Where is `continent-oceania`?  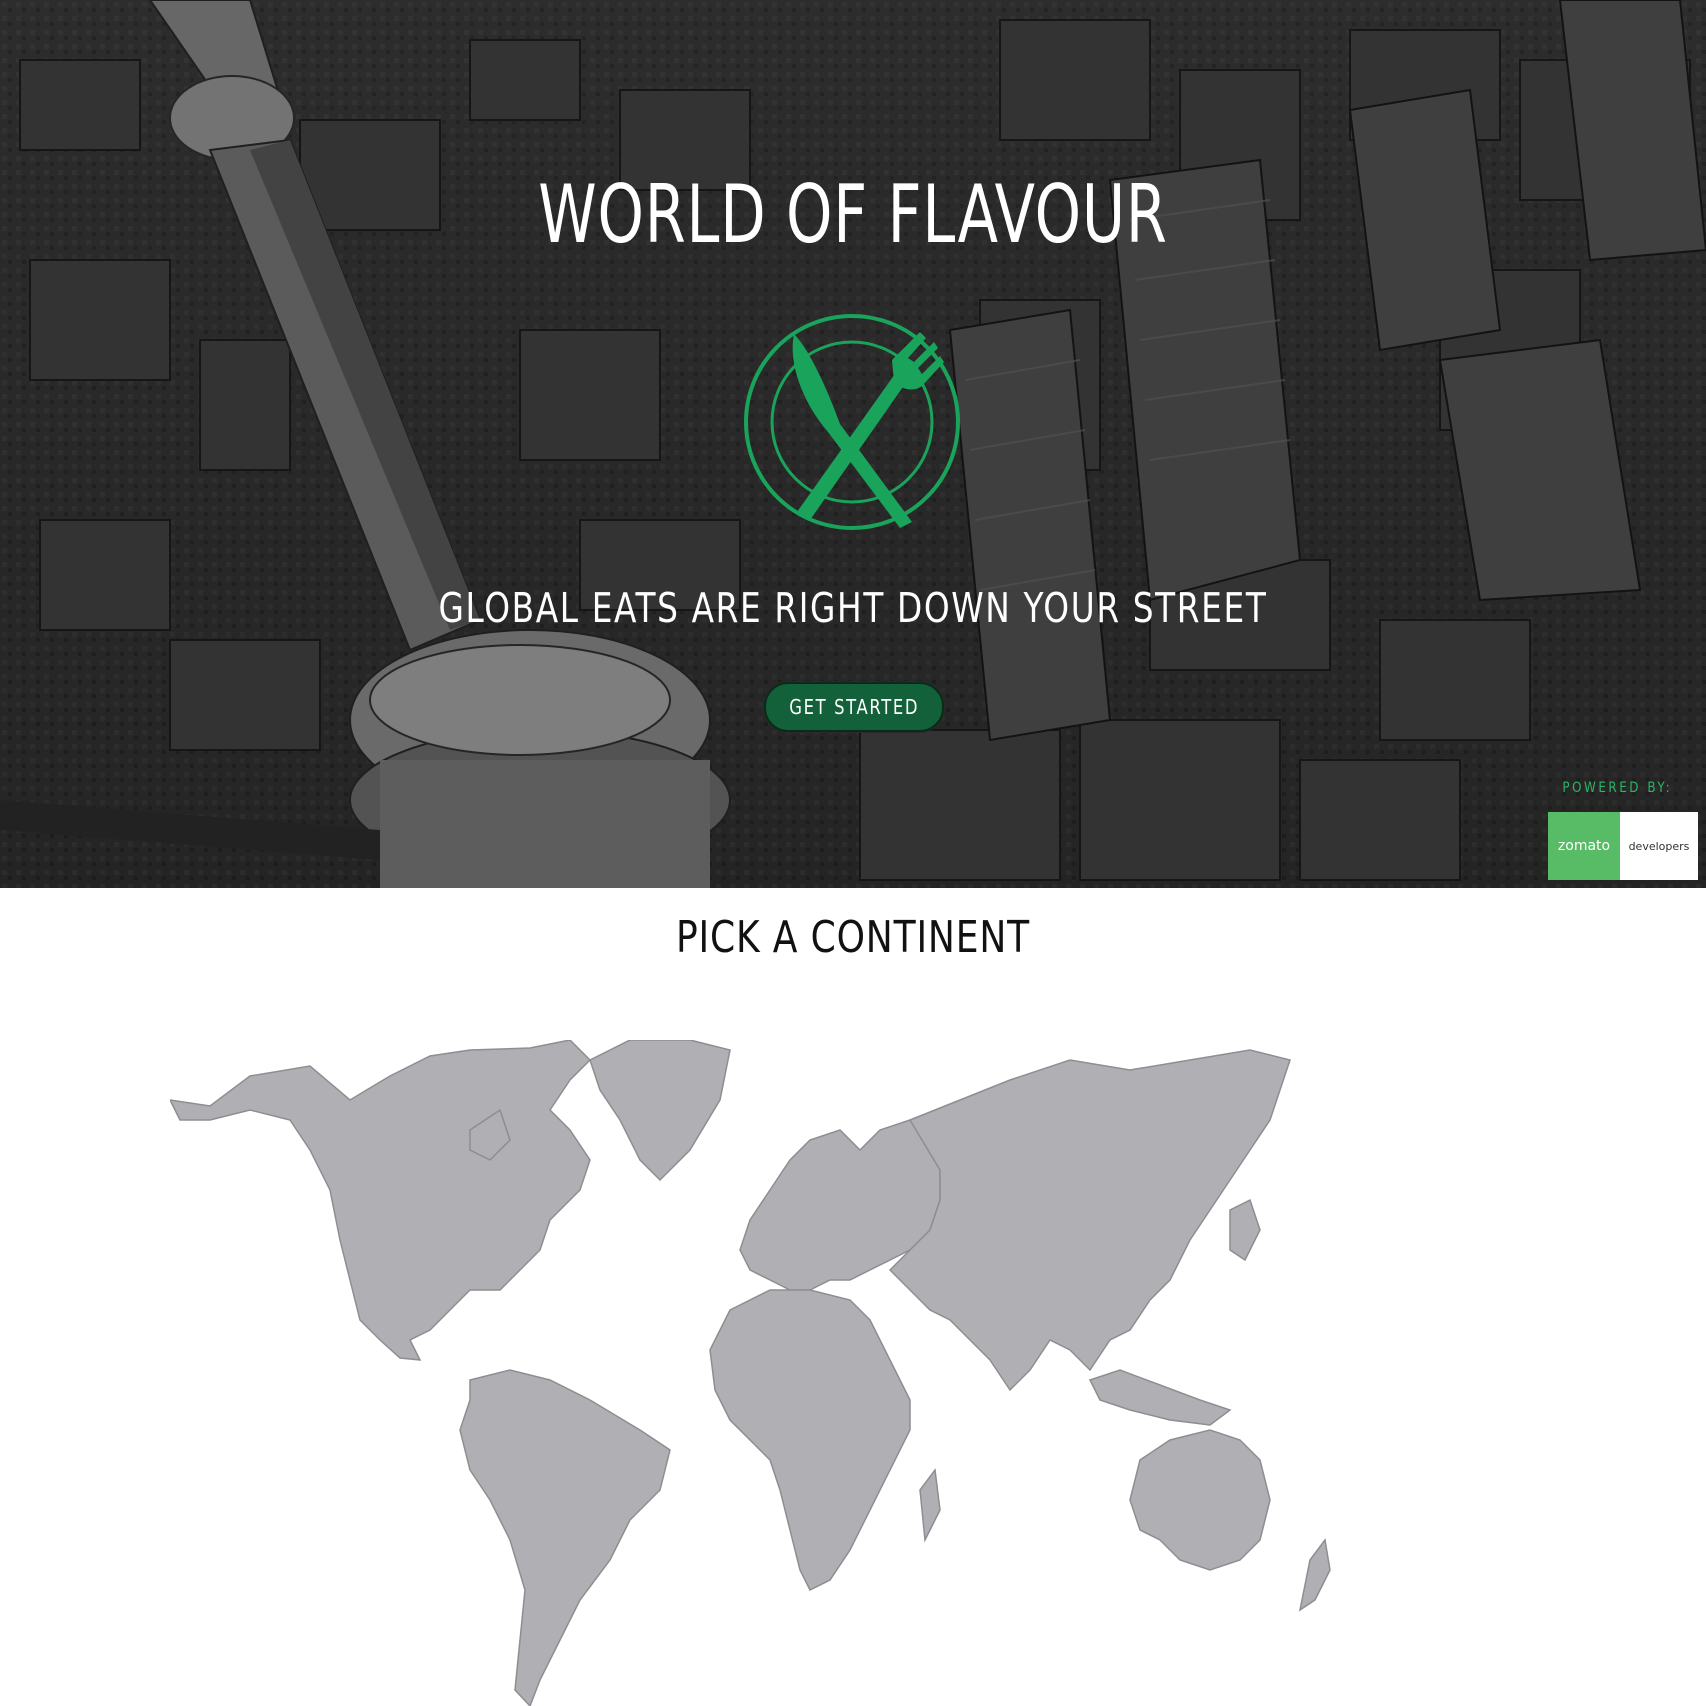 continent-oceania is located at coordinates (1230, 1520).